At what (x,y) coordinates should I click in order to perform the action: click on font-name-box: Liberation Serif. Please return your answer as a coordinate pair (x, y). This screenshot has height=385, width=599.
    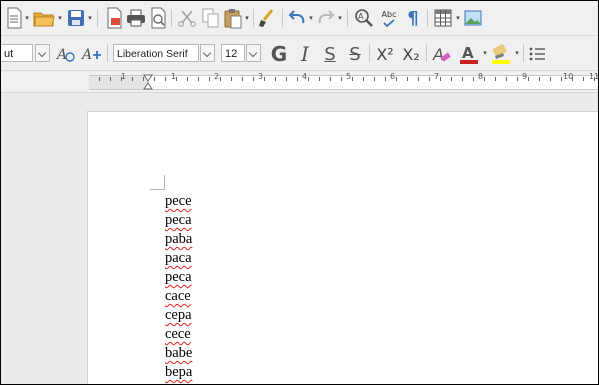
    Looking at the image, I should click on (156, 53).